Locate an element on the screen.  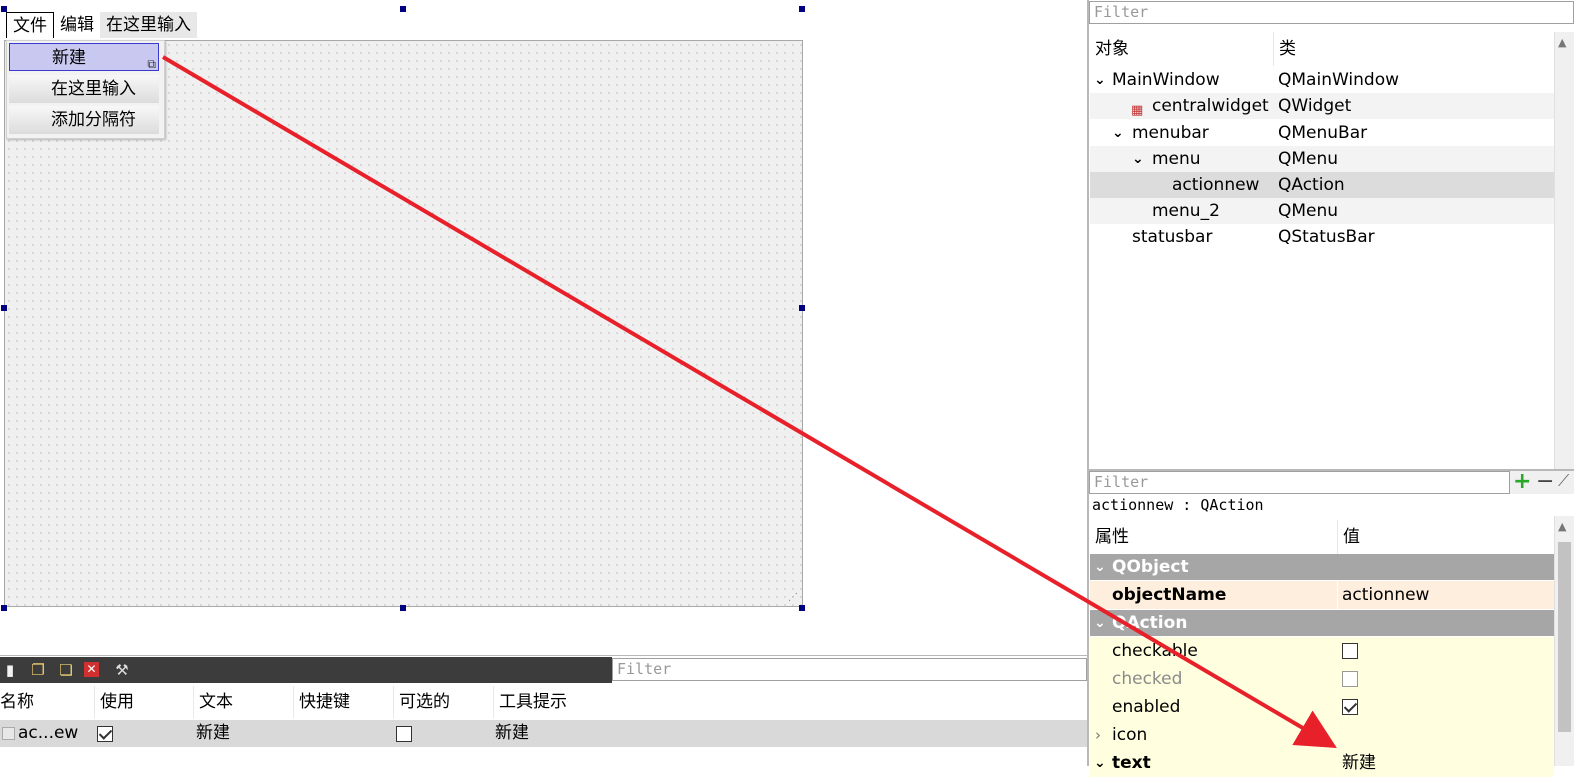
menu-item-new-label: 新建 is located at coordinates (69, 58).